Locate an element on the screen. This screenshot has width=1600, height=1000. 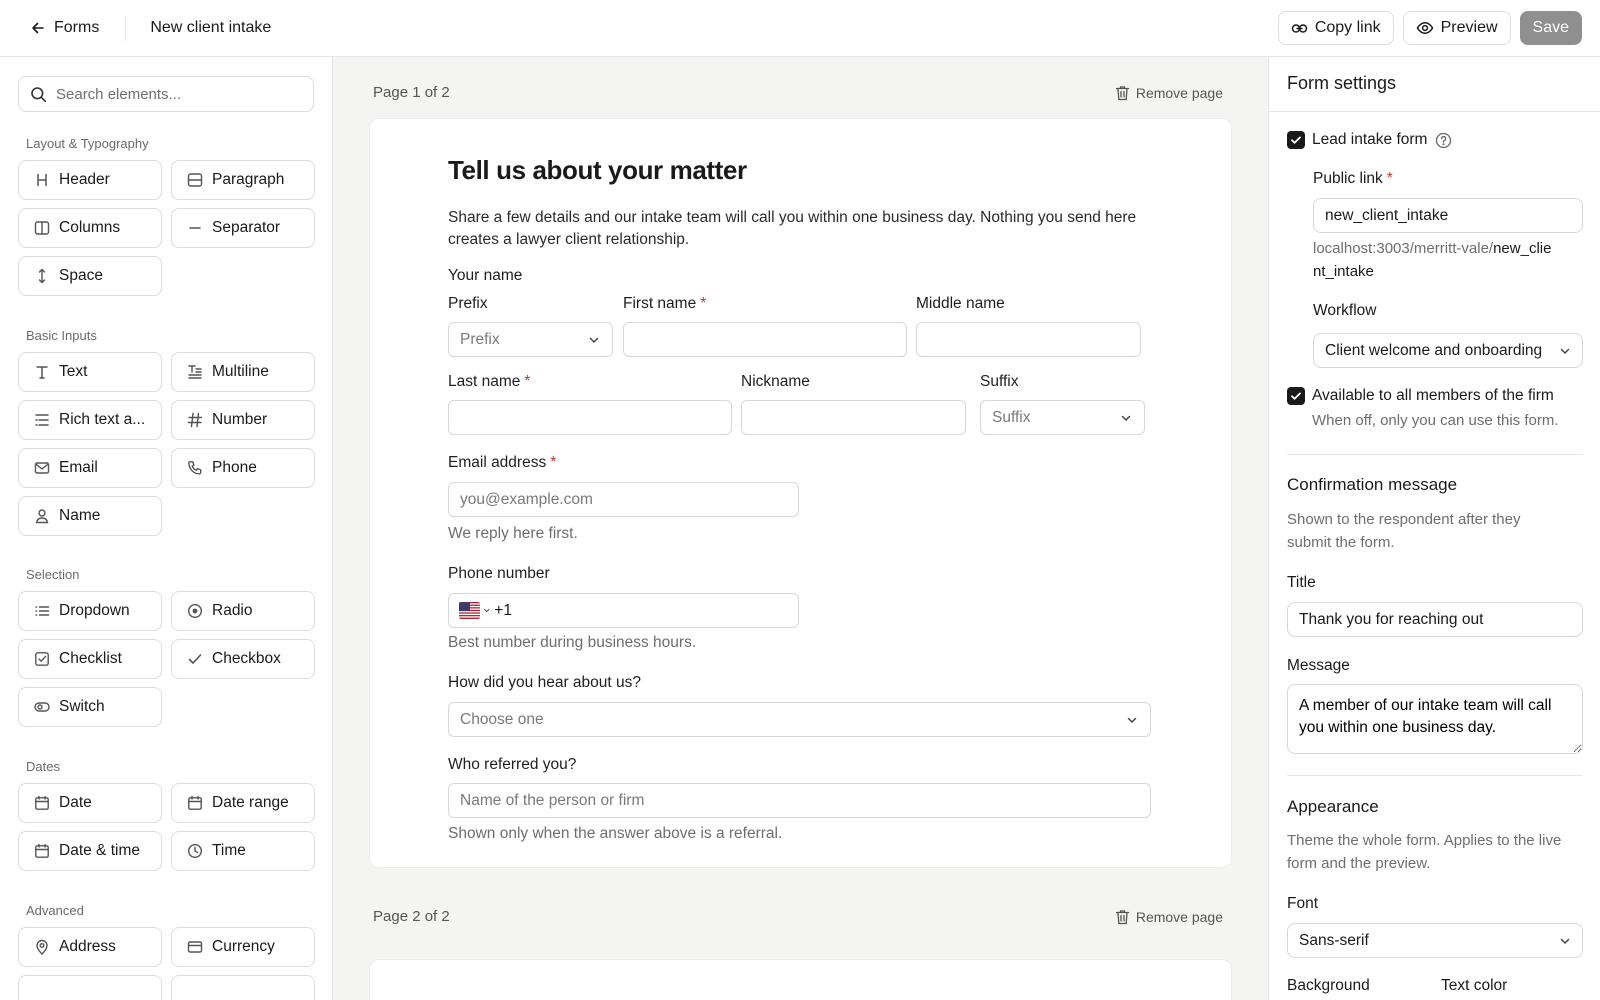
your-name-label: Your name is located at coordinates (485, 275).